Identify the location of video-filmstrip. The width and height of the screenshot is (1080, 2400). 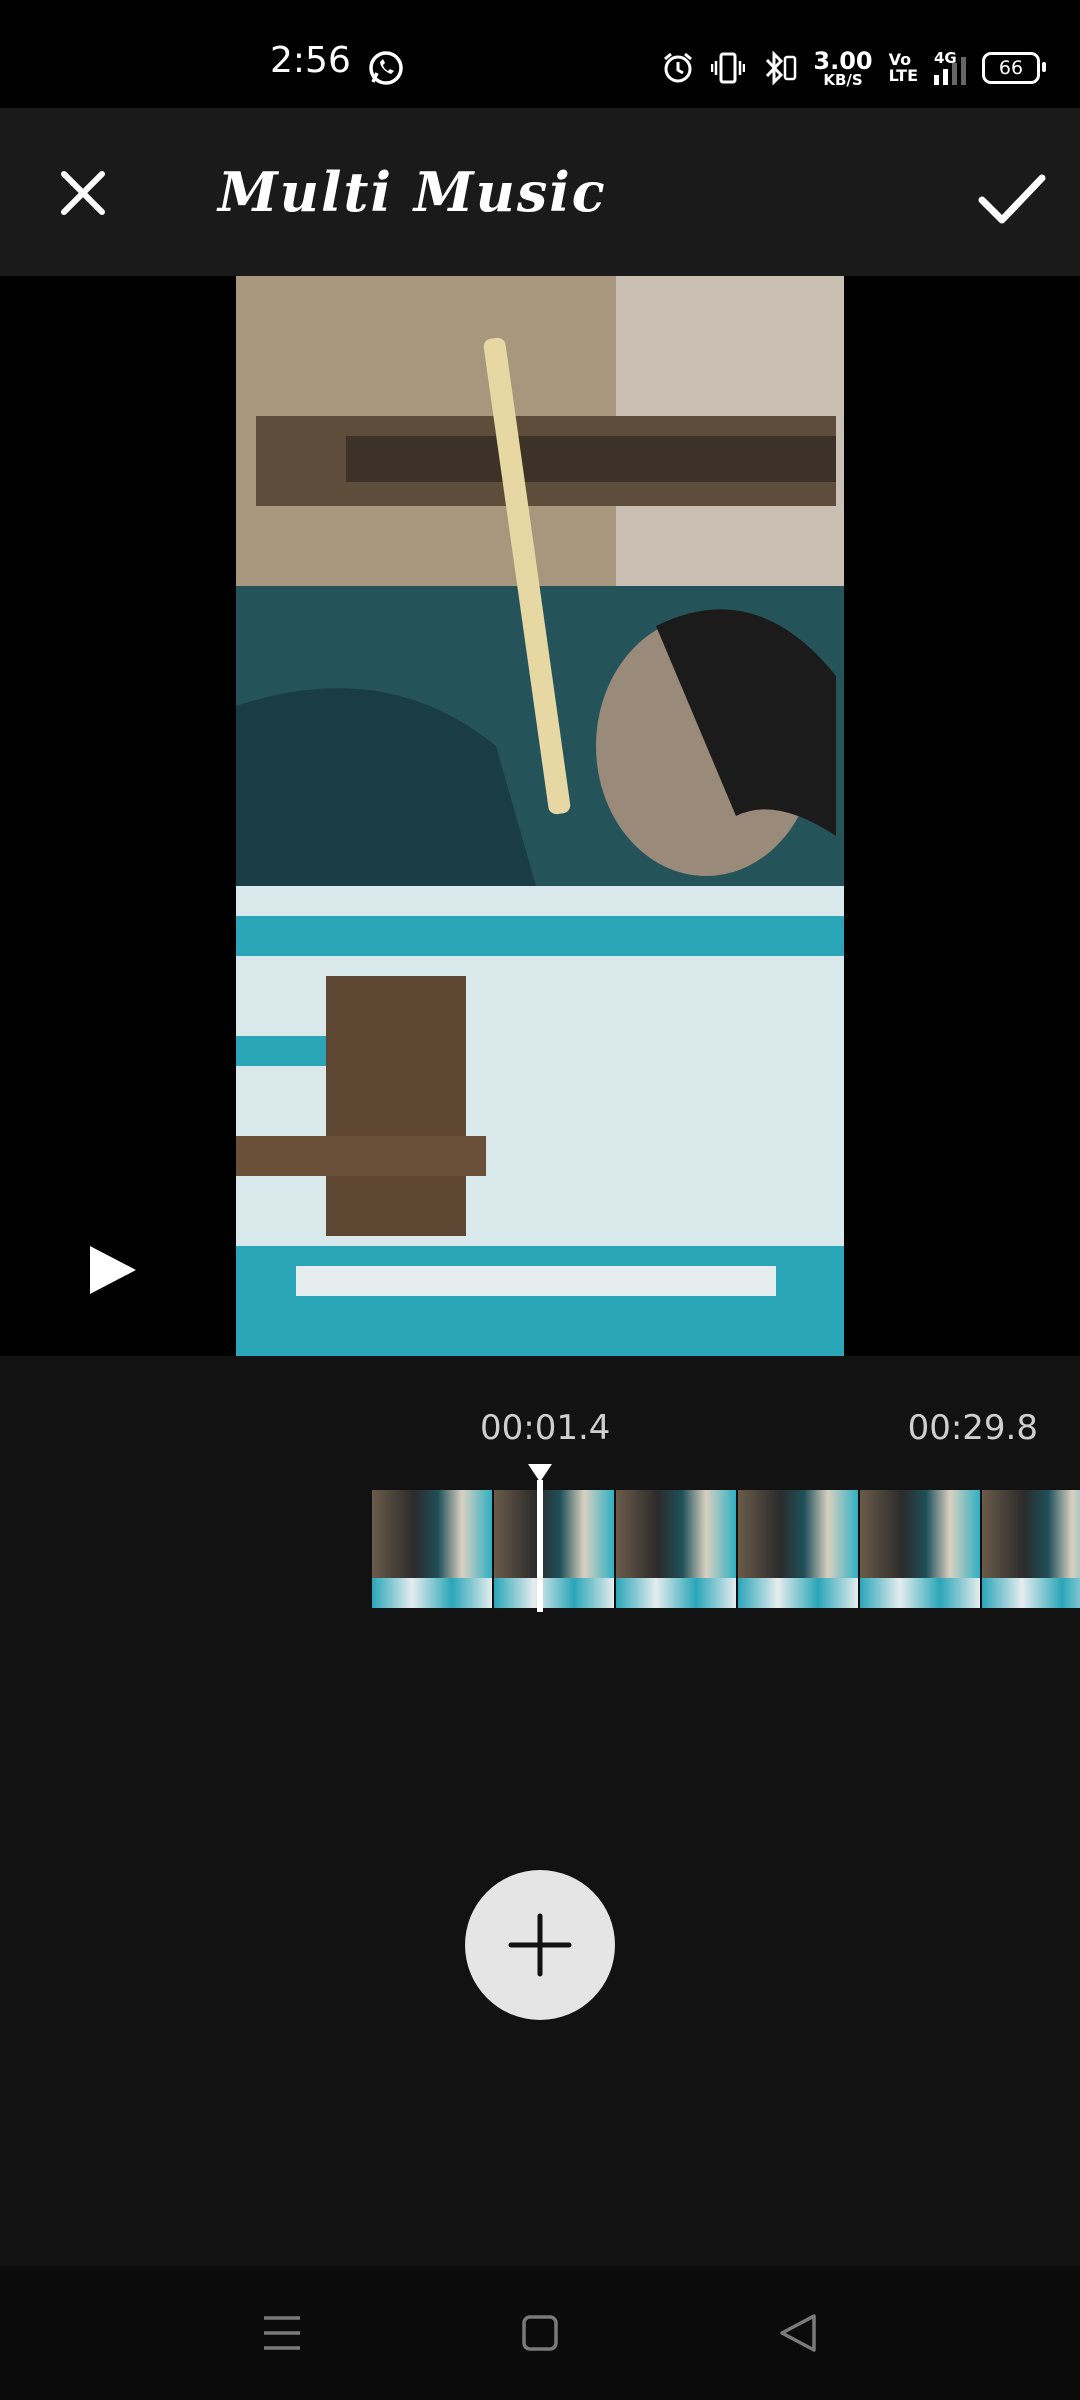
(726, 1549).